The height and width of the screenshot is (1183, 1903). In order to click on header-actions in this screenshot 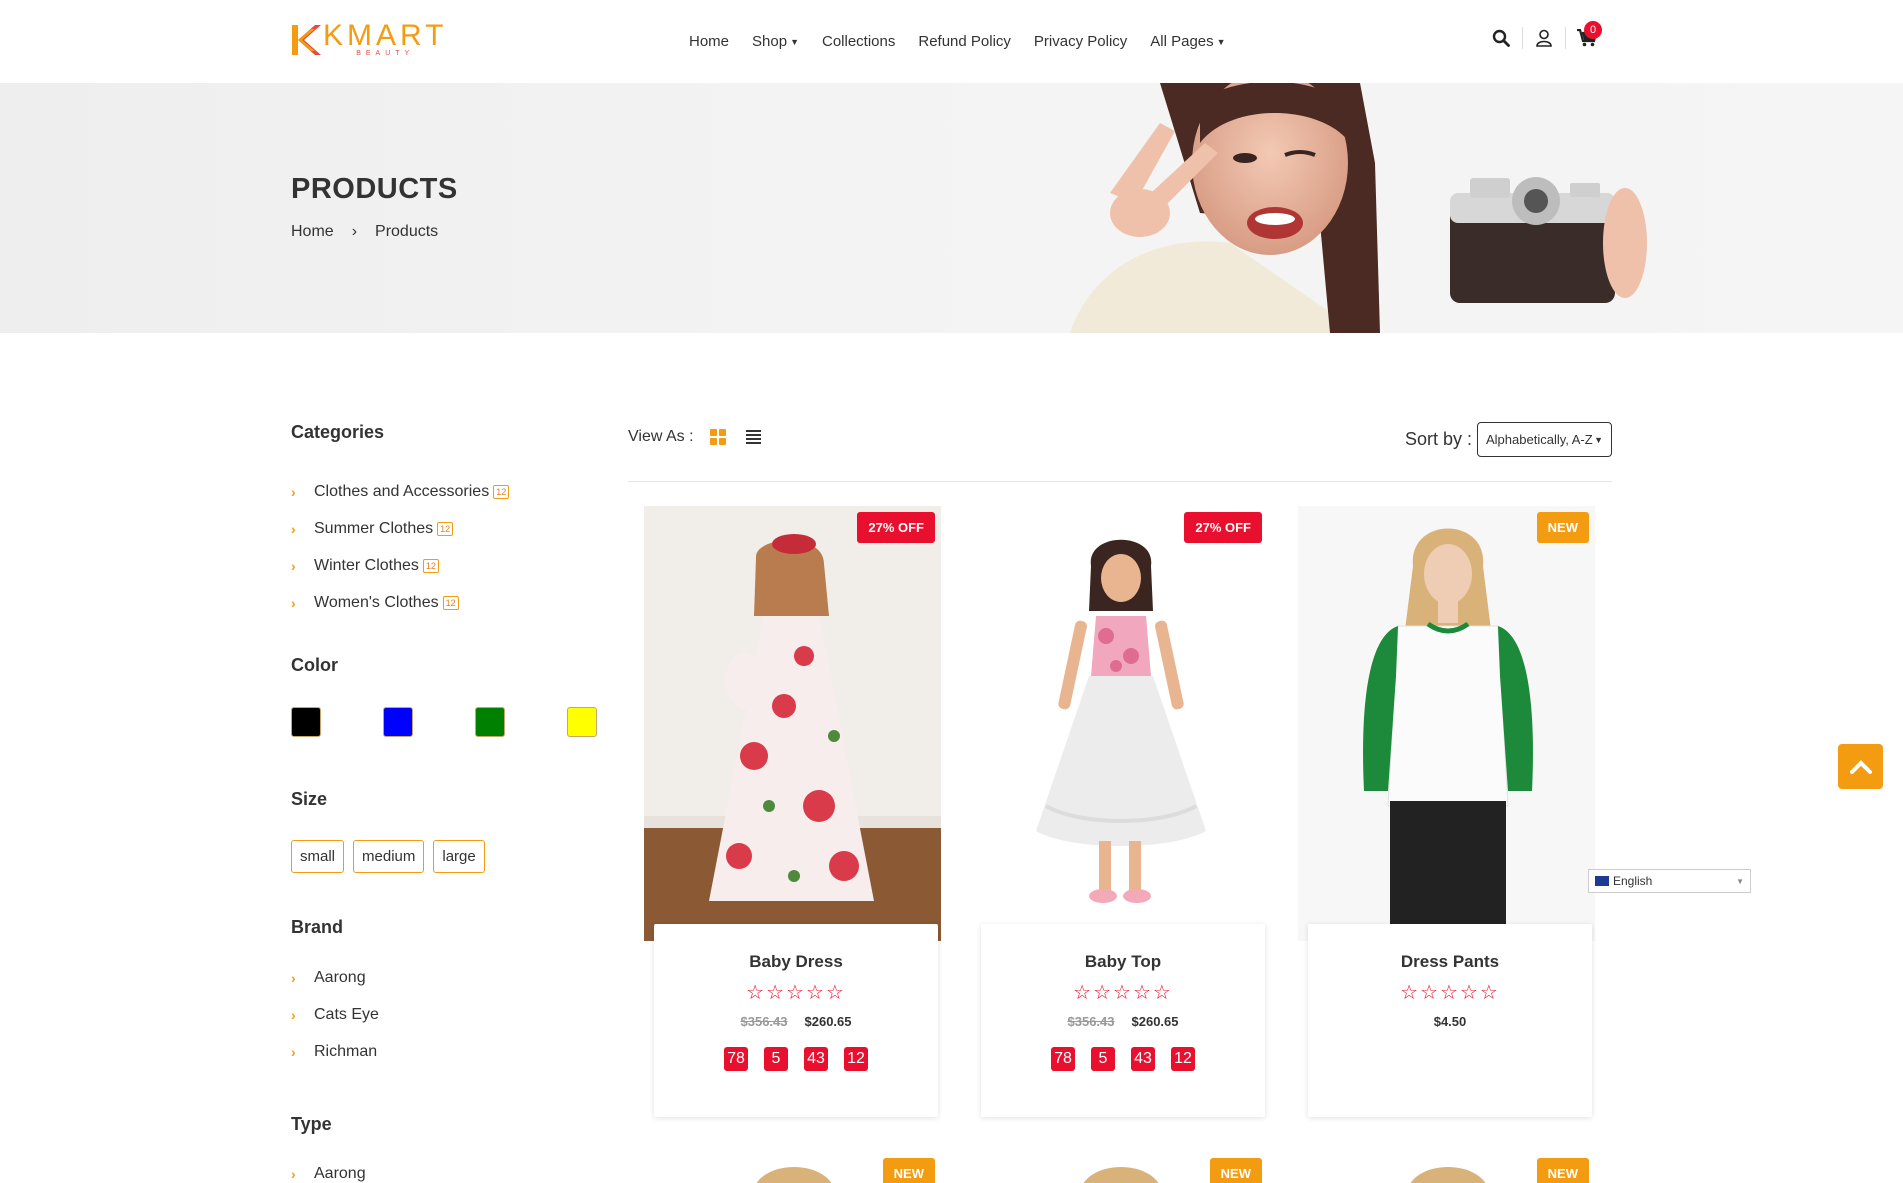, I will do `click(1544, 38)`.